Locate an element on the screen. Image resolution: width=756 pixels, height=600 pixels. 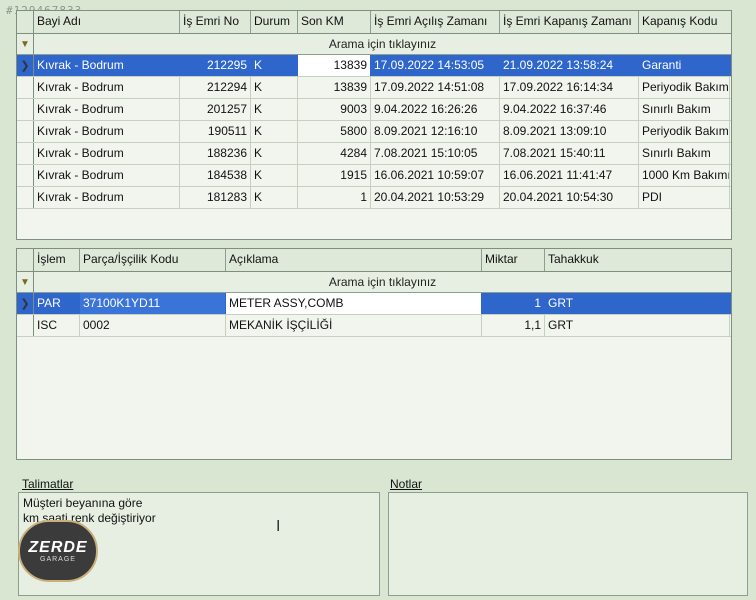
cell-operation: PAR is located at coordinates (57, 303).